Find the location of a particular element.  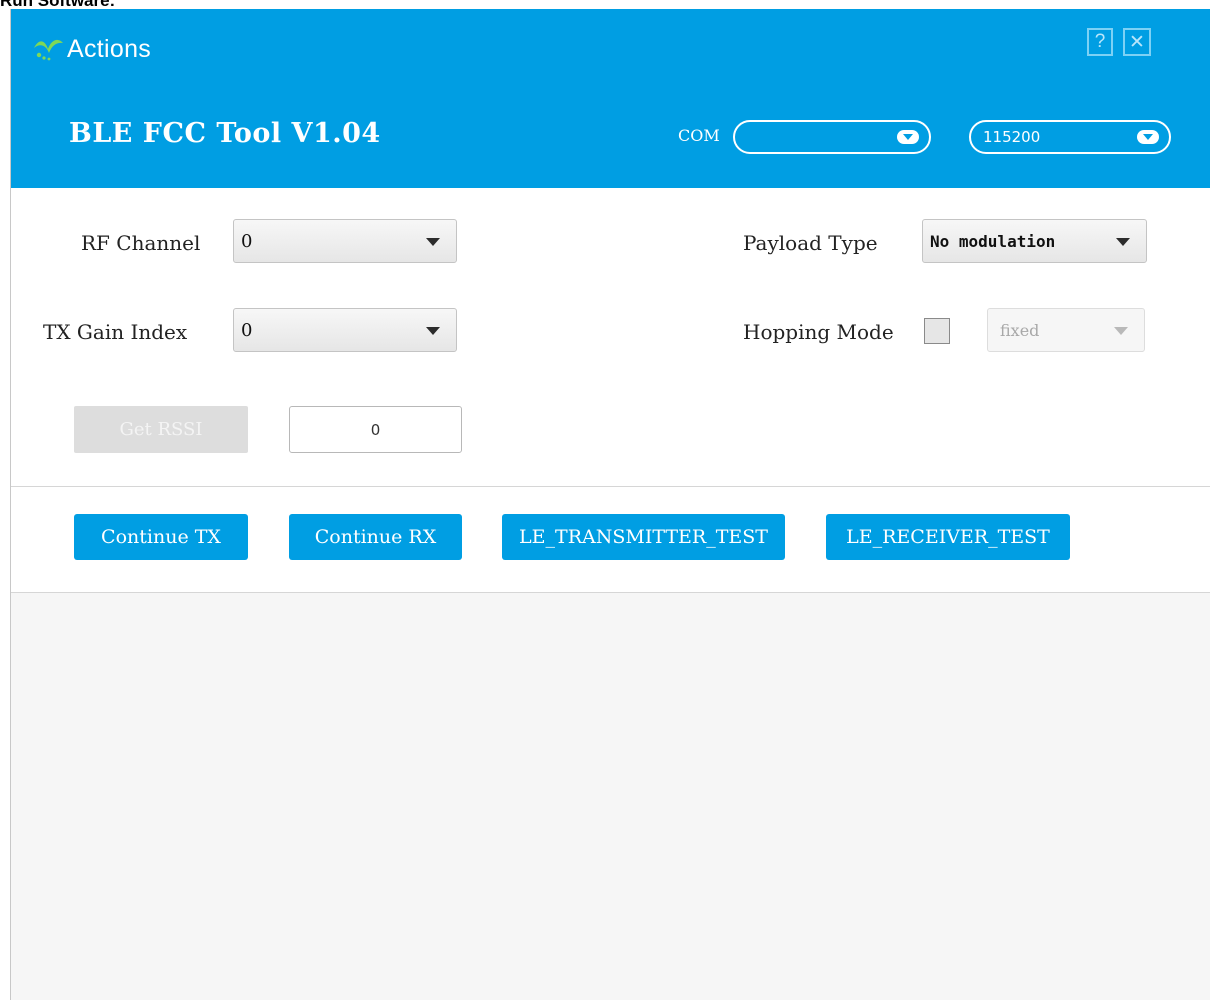

close-icon: ✕ is located at coordinates (1137, 42).